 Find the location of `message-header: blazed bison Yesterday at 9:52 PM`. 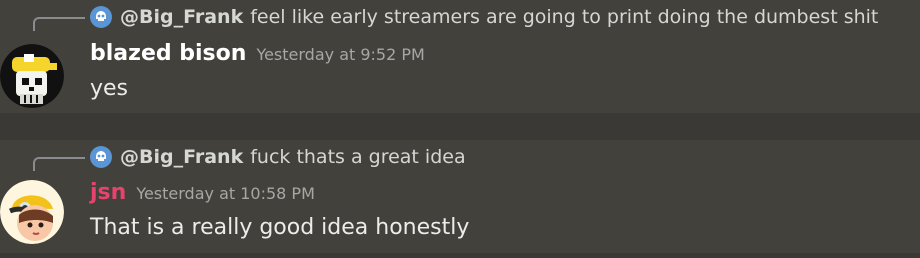

message-header: blazed bison Yesterday at 9:52 PM is located at coordinates (257, 53).